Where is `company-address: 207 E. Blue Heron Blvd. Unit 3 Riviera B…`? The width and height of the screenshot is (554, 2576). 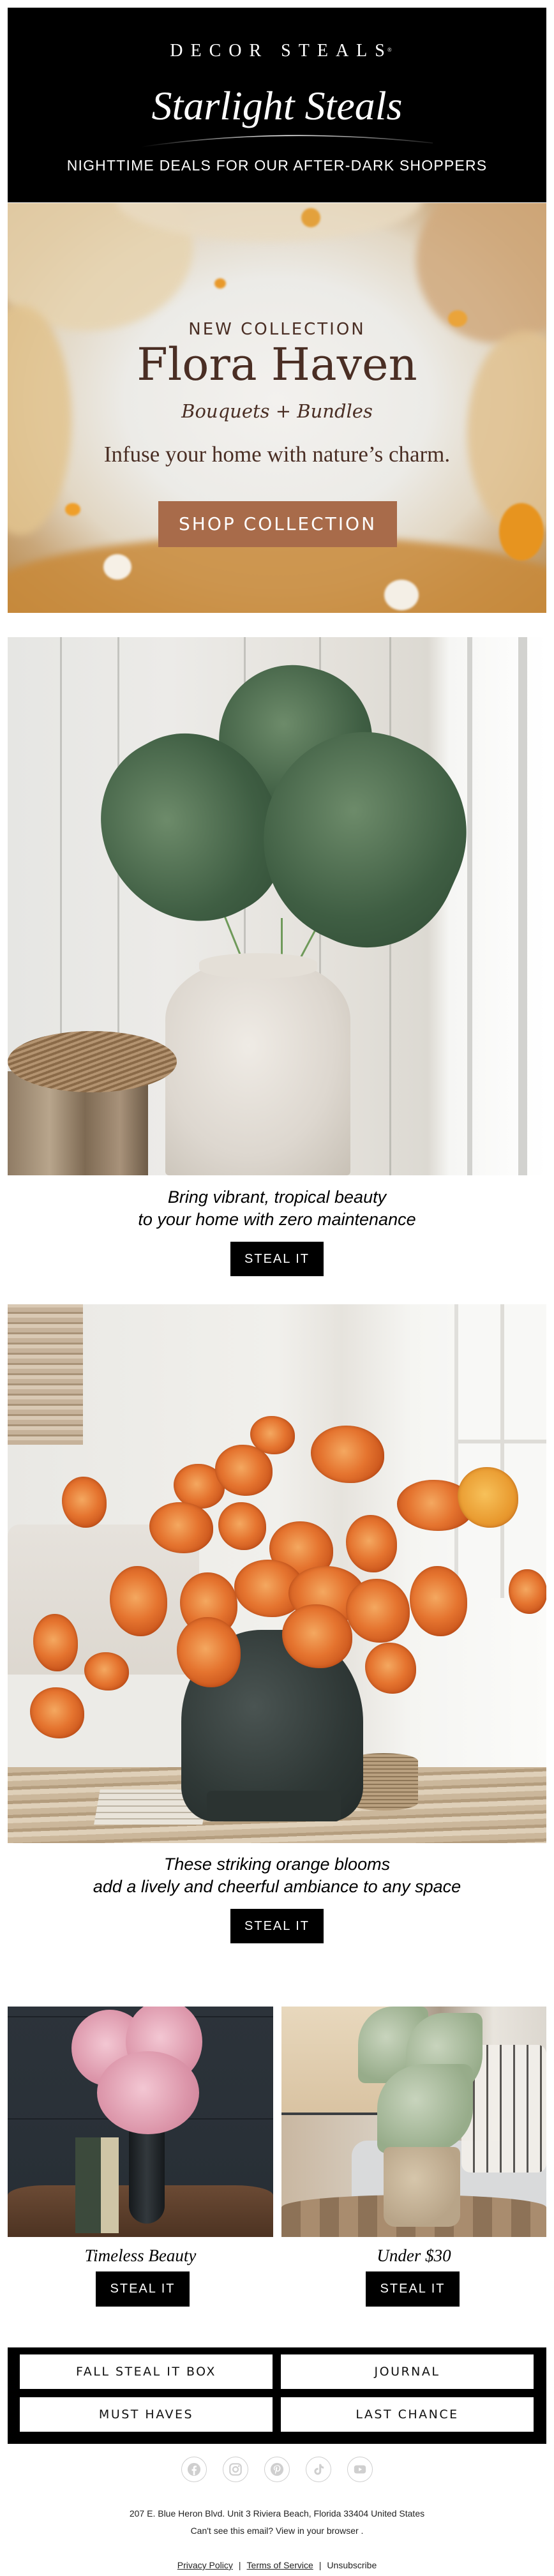
company-address: 207 E. Blue Heron Blvd. Unit 3 Riviera B… is located at coordinates (277, 2513).